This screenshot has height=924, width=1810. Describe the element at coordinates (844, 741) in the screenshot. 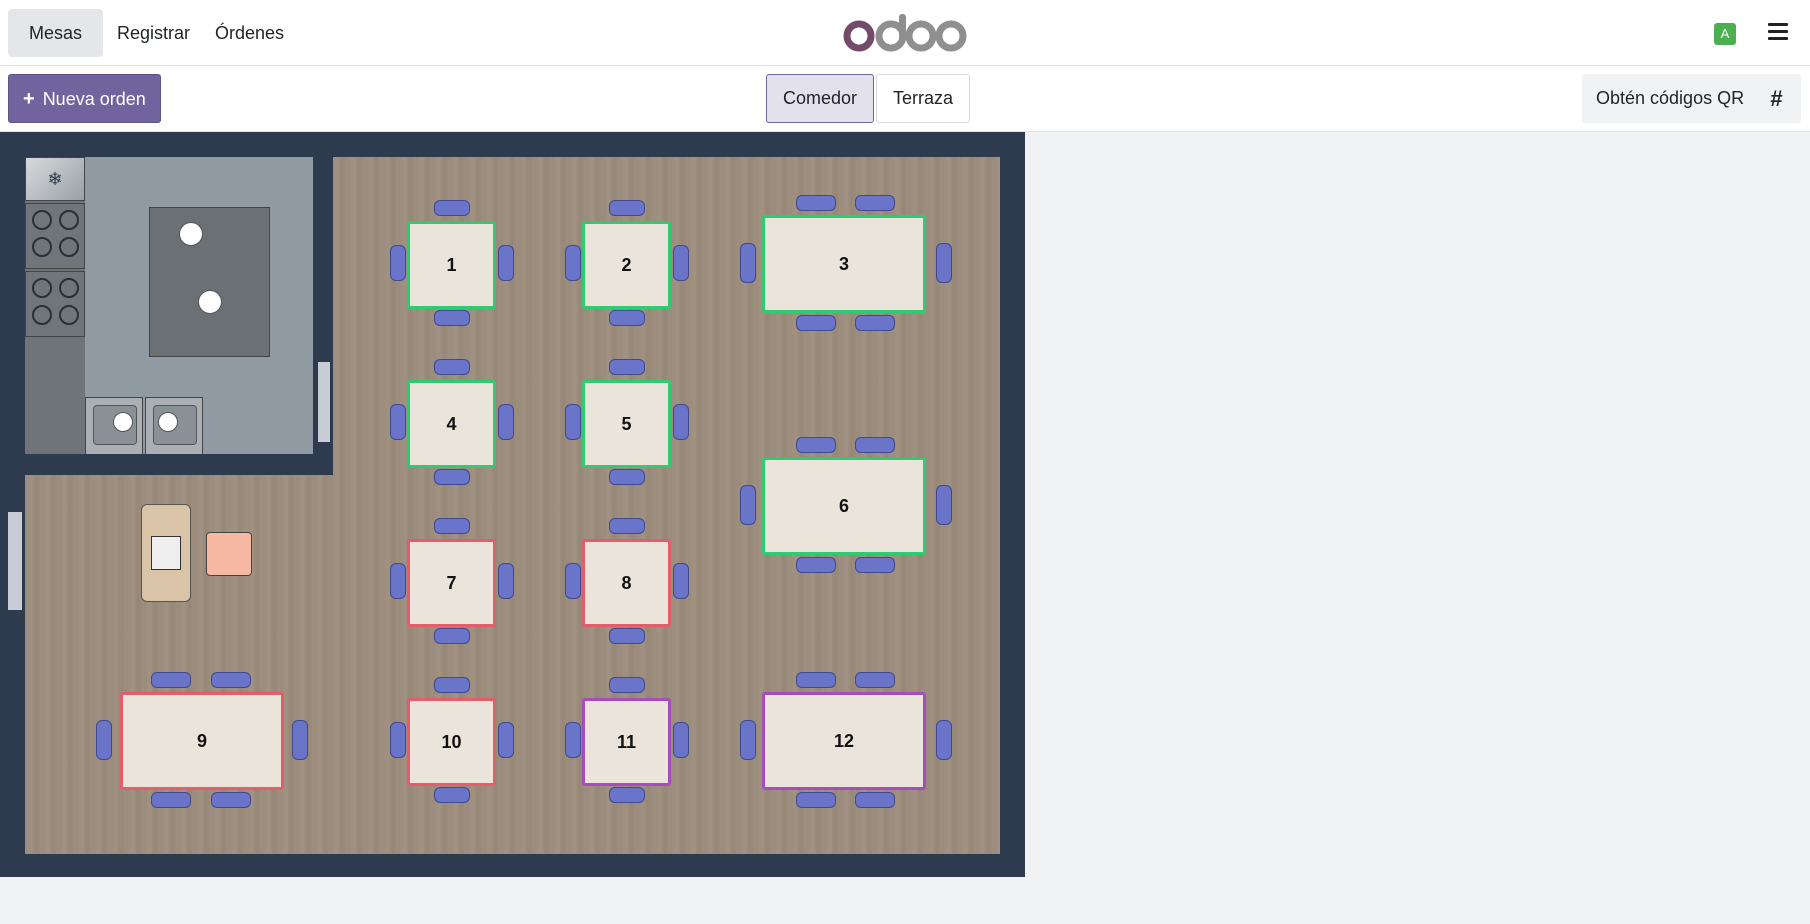

I see `table-12: 12` at that location.